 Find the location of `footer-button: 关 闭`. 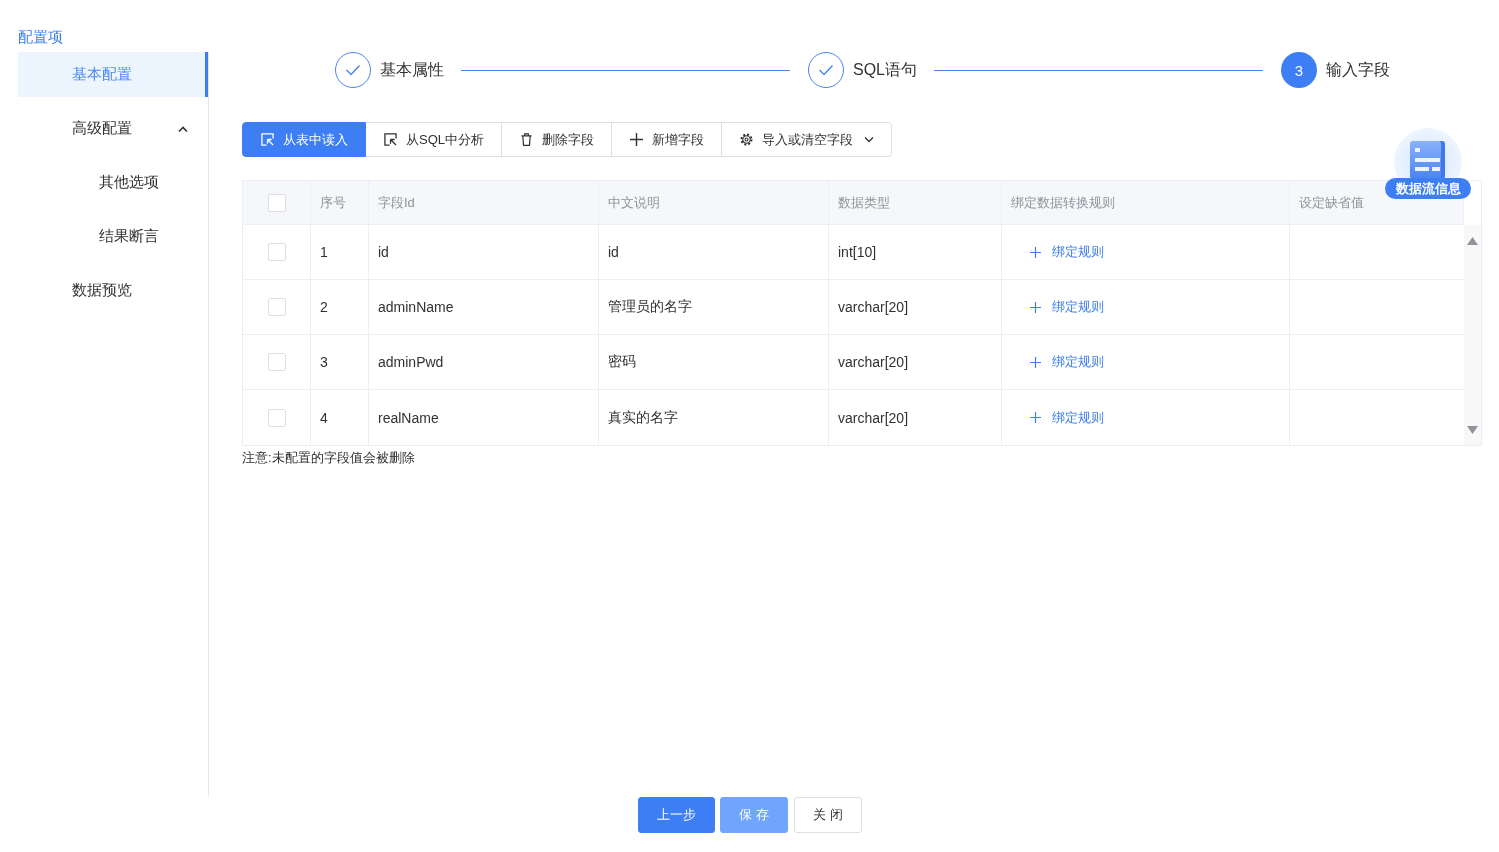

footer-button: 关 闭 is located at coordinates (828, 815).